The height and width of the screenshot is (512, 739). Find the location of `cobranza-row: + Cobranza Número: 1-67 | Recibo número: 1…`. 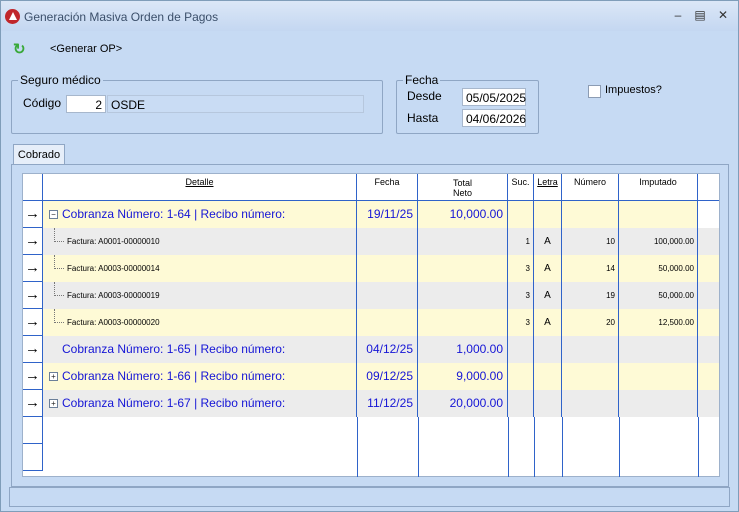

cobranza-row: + Cobranza Número: 1-67 | Recibo número: 1… is located at coordinates (371, 403).